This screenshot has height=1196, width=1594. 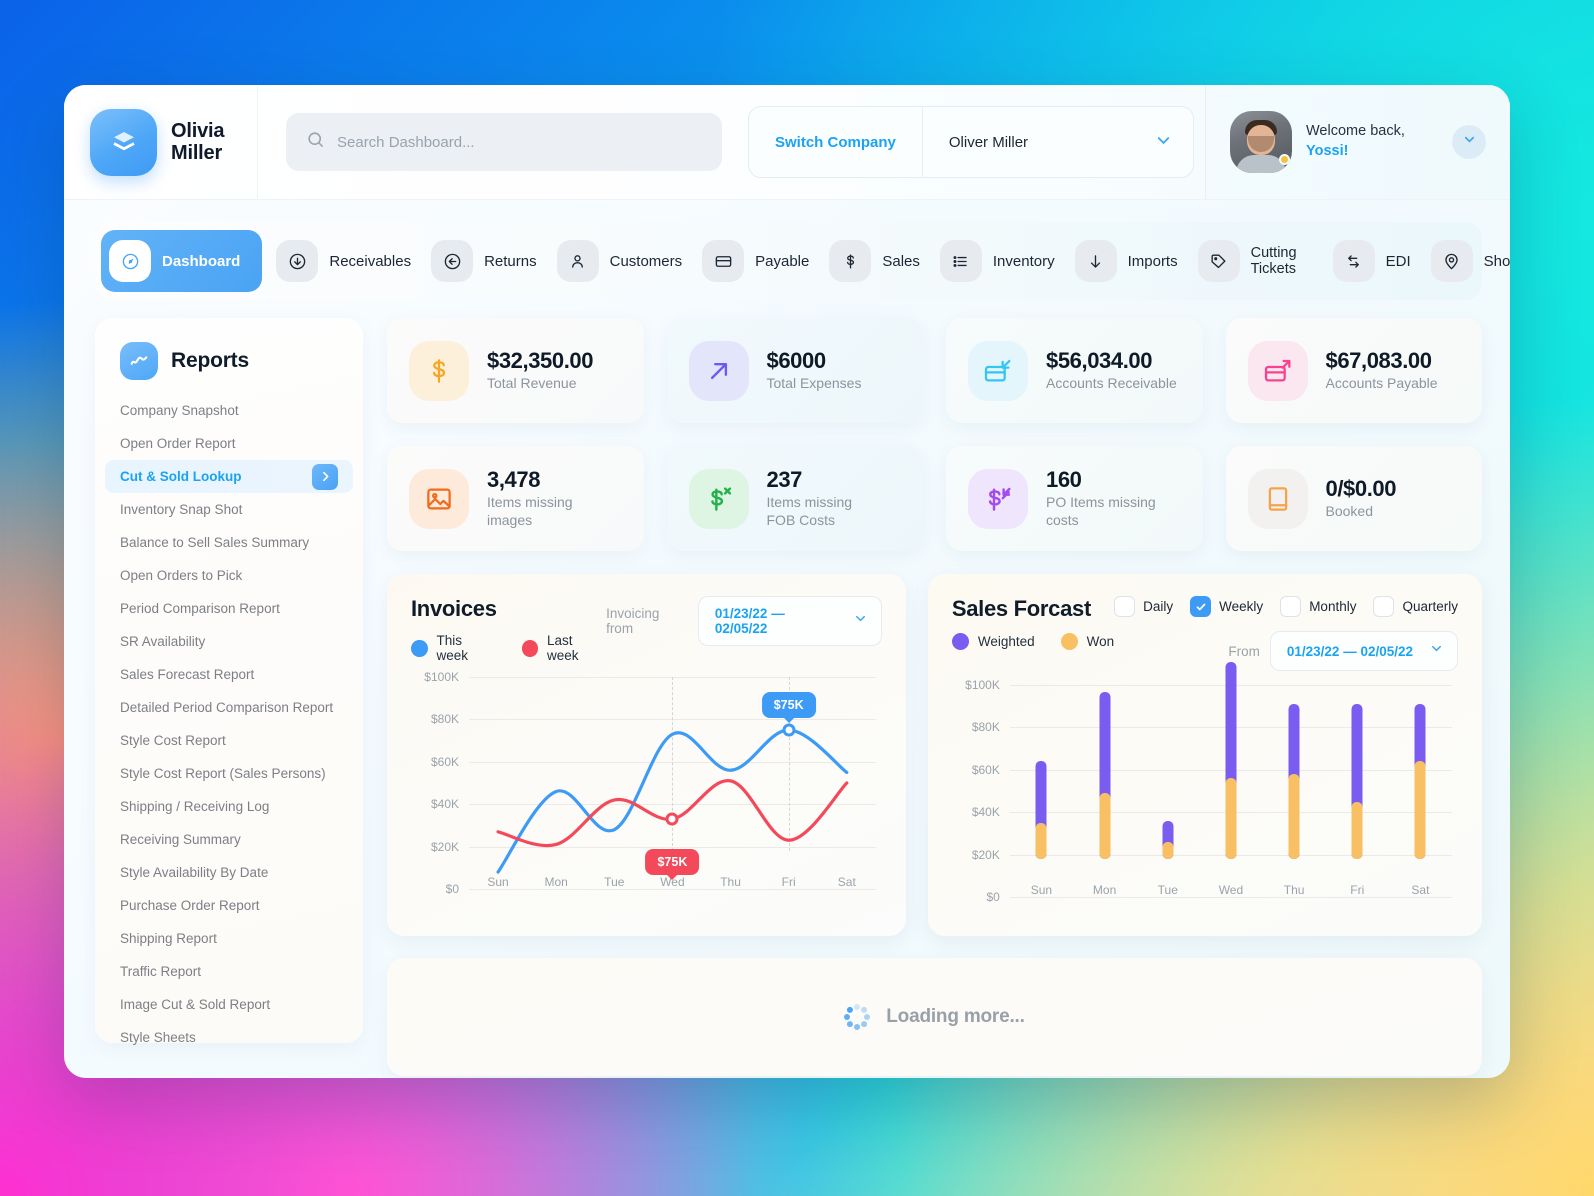 What do you see at coordinates (1074, 498) in the screenshot?
I see `kpi-card: 160 PO Items missing costs` at bounding box center [1074, 498].